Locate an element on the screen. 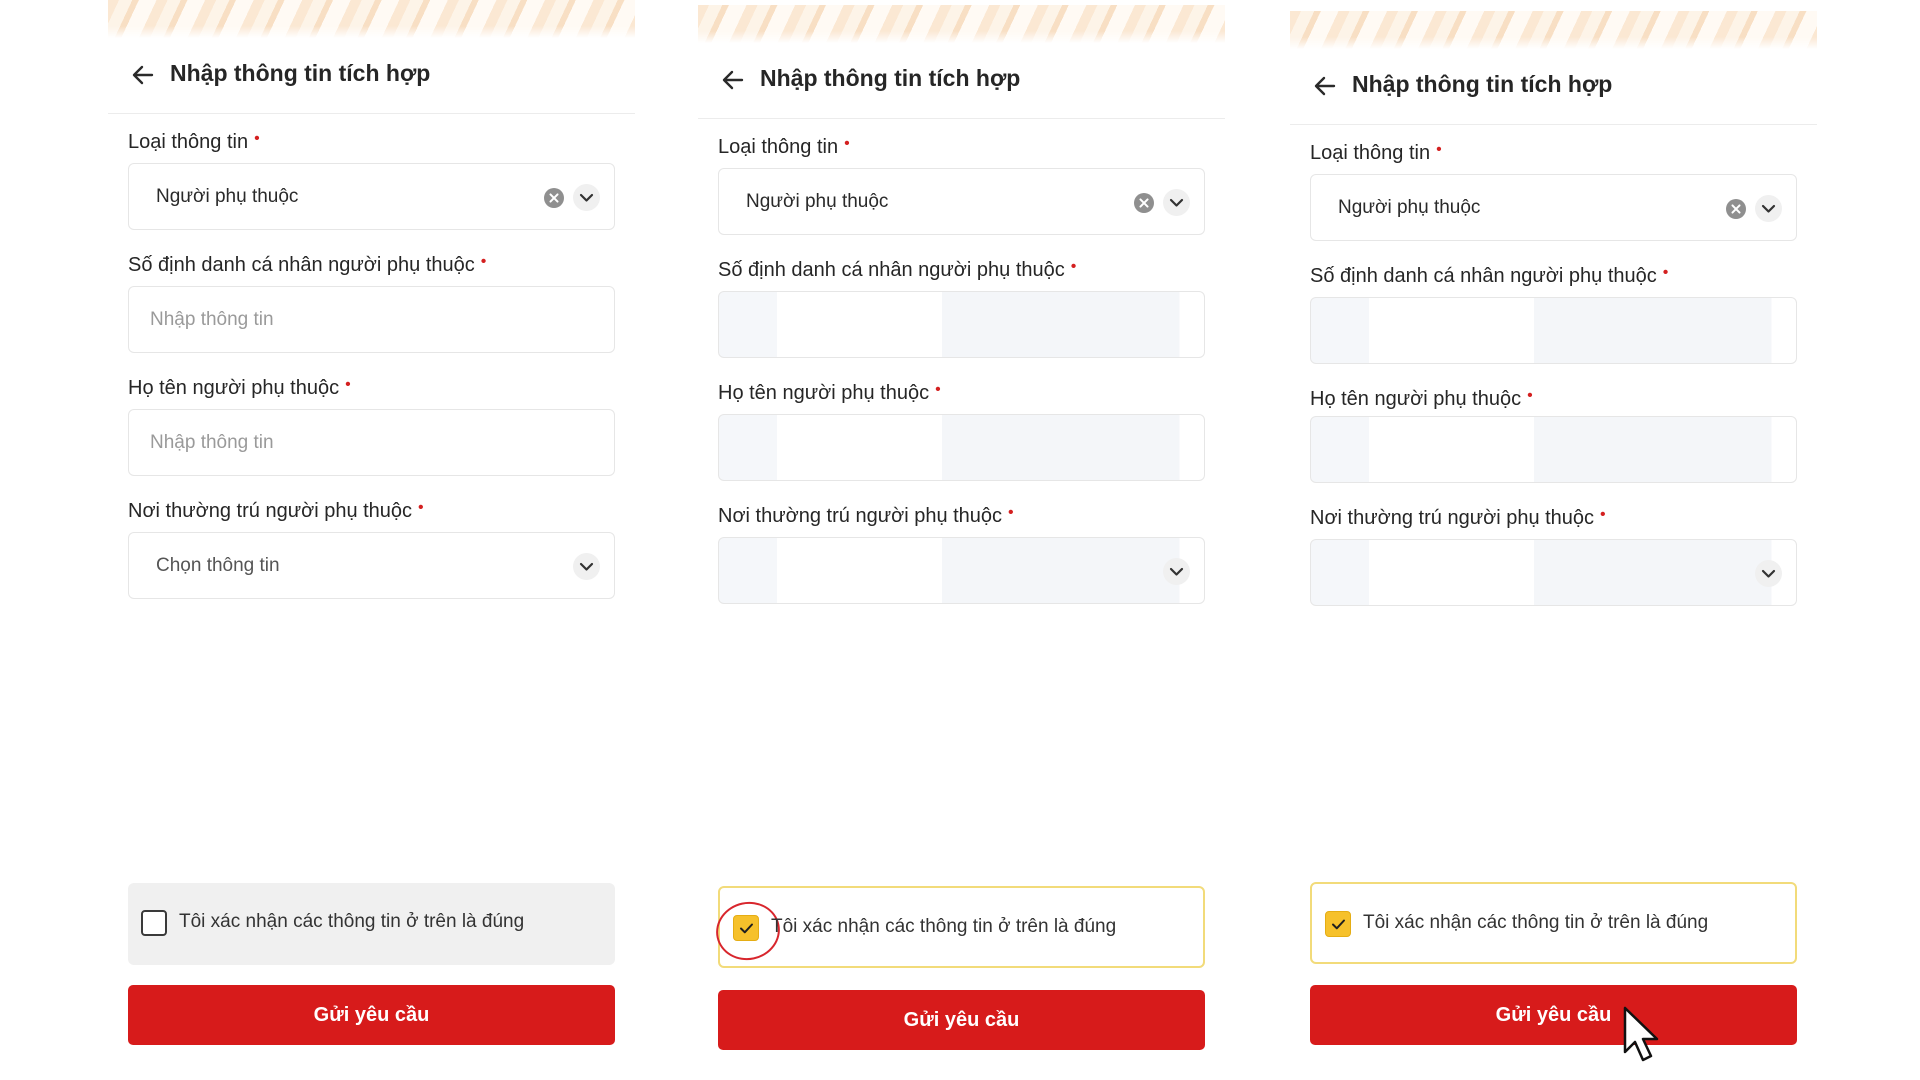  select-placeholder: Chọn thông tin is located at coordinates (218, 565).